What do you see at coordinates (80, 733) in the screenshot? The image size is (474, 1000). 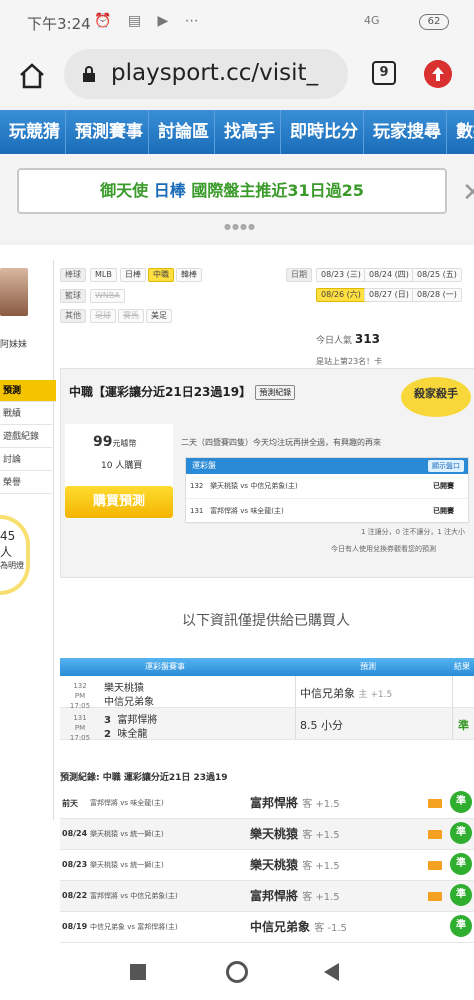 I see `game-time: PM 17:05` at bounding box center [80, 733].